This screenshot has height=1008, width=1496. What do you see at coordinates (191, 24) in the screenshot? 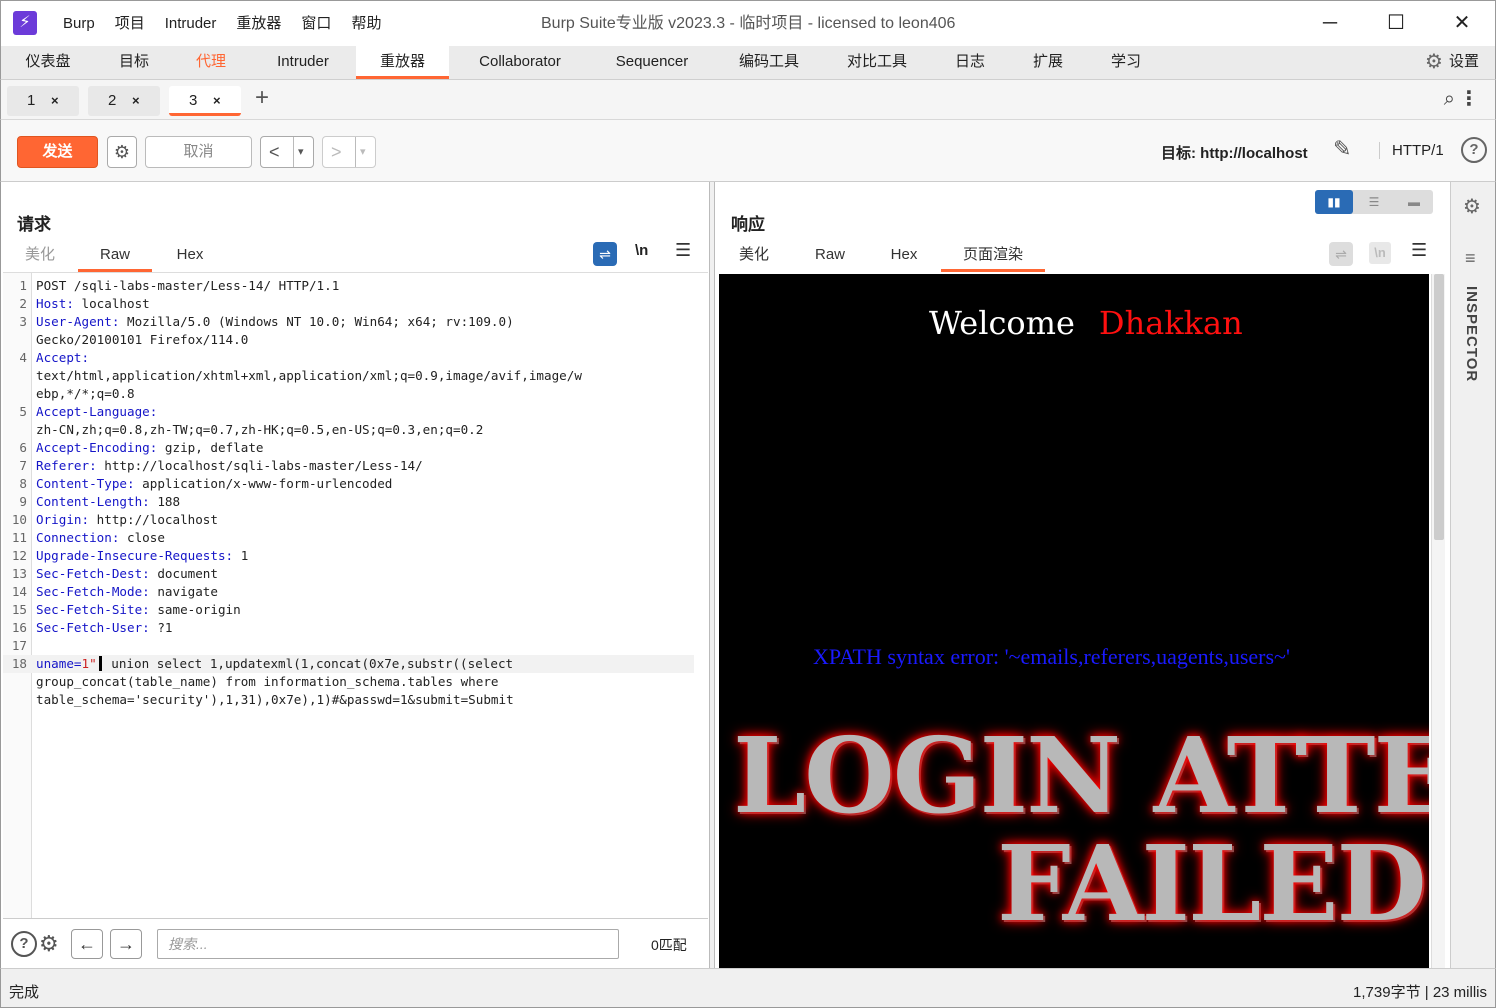
I see `menu-intruder: Intruder` at bounding box center [191, 24].